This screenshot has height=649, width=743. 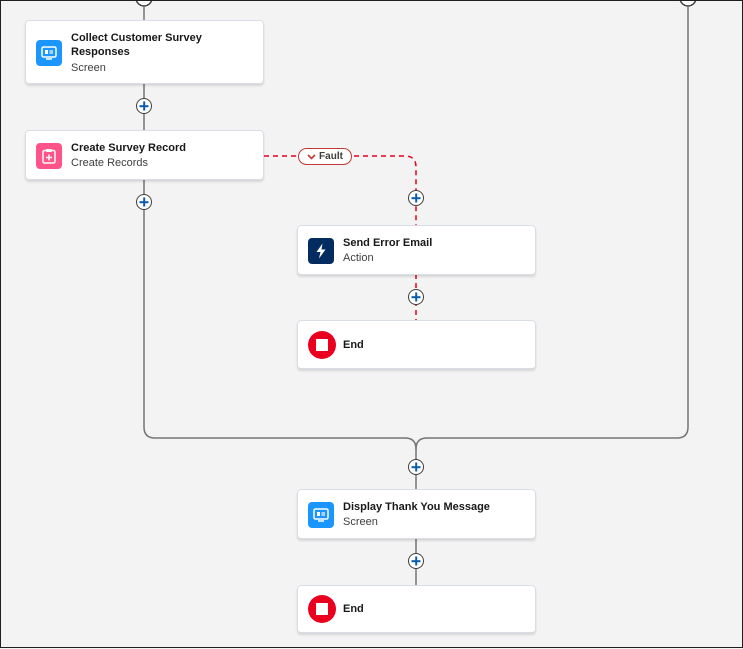 What do you see at coordinates (416, 344) in the screenshot?
I see `node-end-fault: End` at bounding box center [416, 344].